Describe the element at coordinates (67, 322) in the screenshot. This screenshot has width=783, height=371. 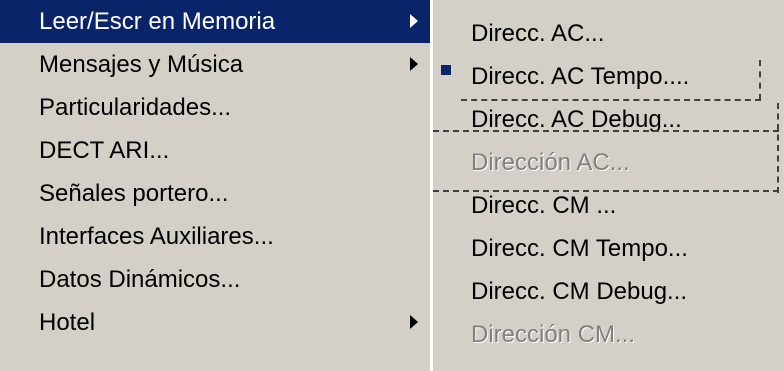
I see `menu-item-label: Hotel` at that location.